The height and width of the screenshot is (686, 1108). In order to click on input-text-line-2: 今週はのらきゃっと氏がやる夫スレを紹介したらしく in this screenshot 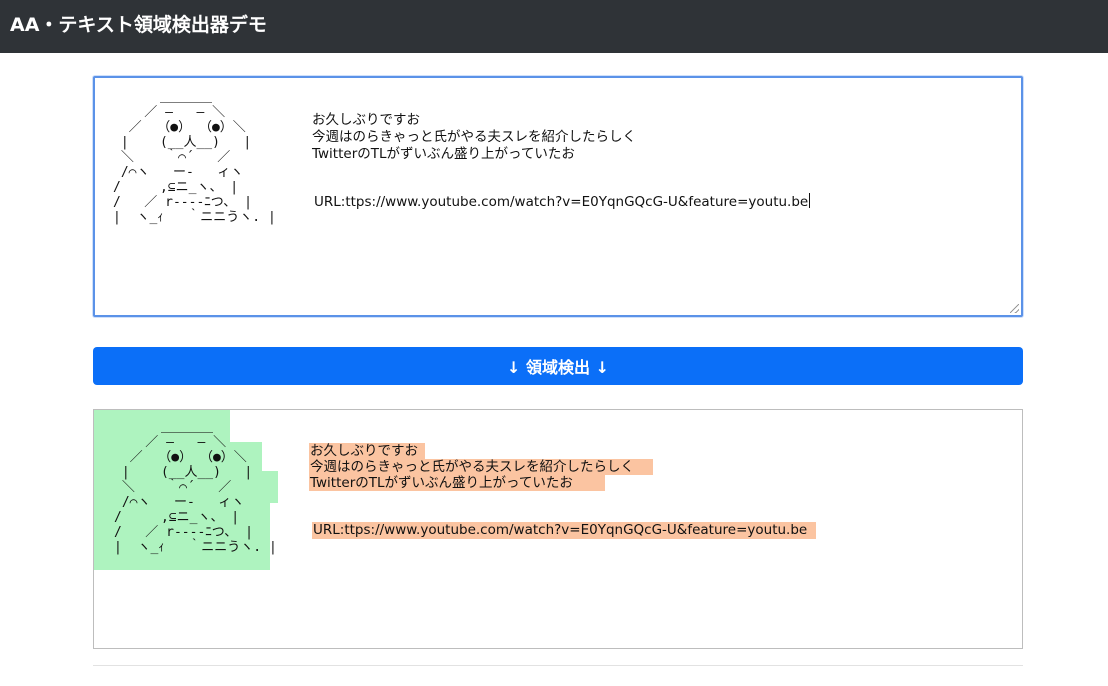, I will do `click(474, 137)`.